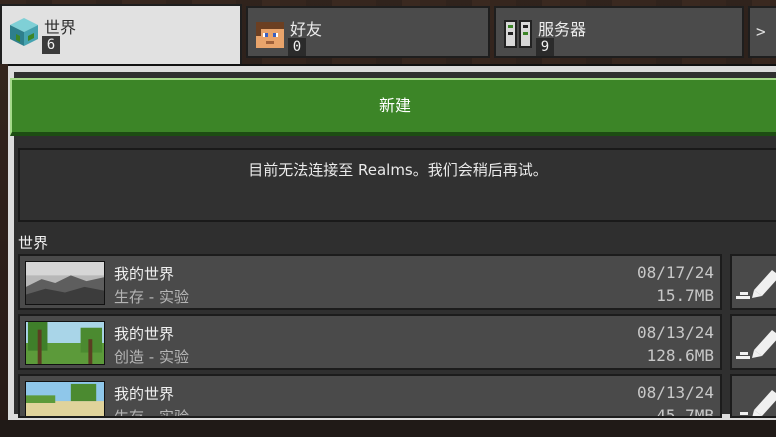  Describe the element at coordinates (33, 243) in the screenshot. I see `worlds-section-title: 世界` at that location.